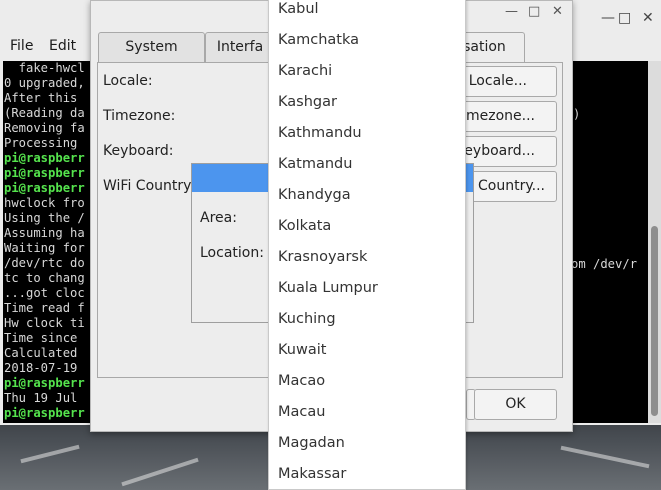 This screenshot has height=490, width=661. I want to click on dropdown-option: Kabul, so click(367, 14).